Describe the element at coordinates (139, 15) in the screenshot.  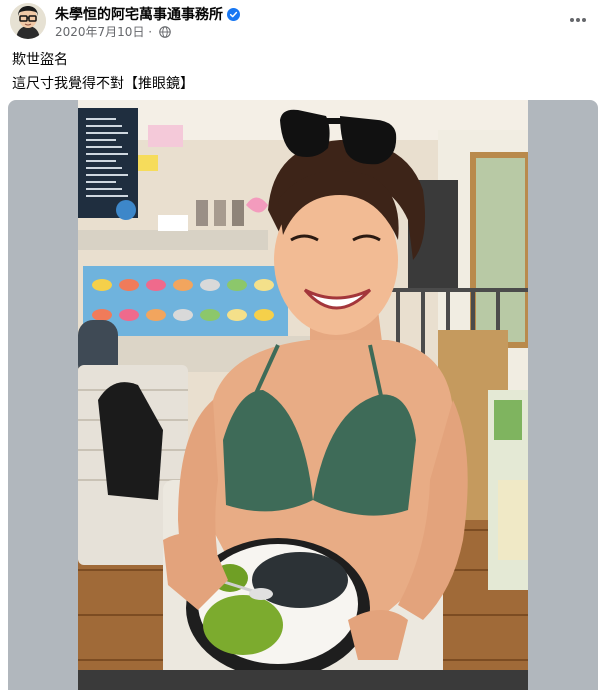
I see `author-name-link: 朱學恒的阿宅萬事通事務所` at that location.